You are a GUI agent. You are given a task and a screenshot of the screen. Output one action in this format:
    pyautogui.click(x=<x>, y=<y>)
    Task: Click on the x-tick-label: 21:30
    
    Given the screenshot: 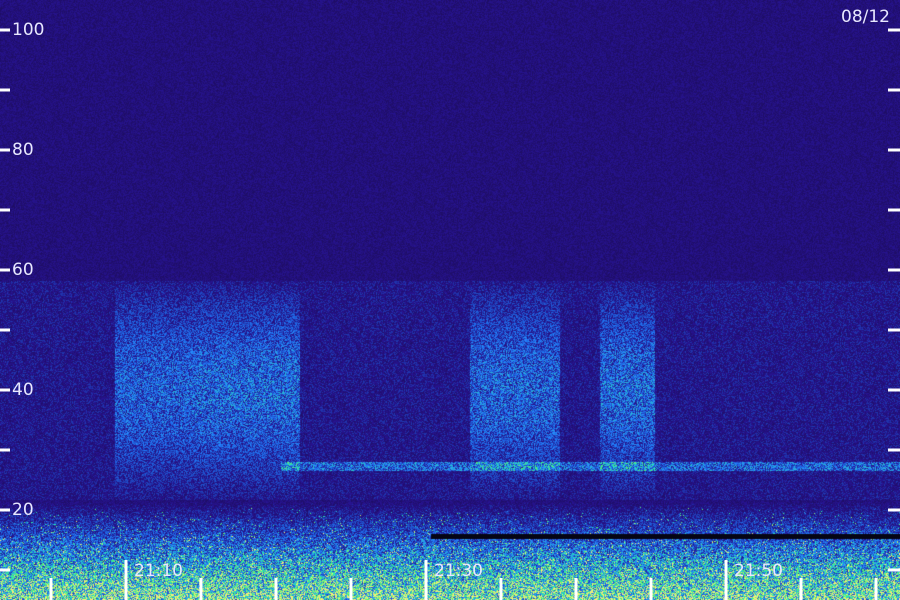 What is the action you would take?
    pyautogui.click(x=458, y=571)
    